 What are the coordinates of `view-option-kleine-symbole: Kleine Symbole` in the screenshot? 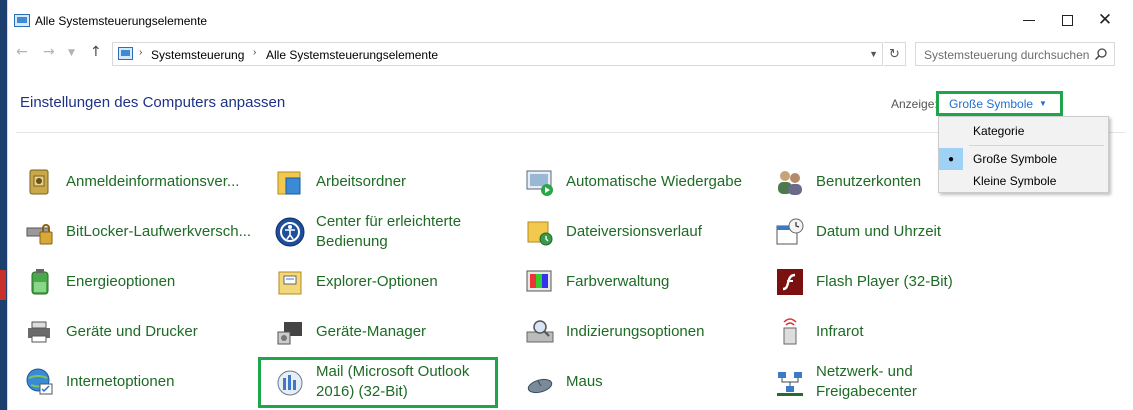 It's located at (1023, 181).